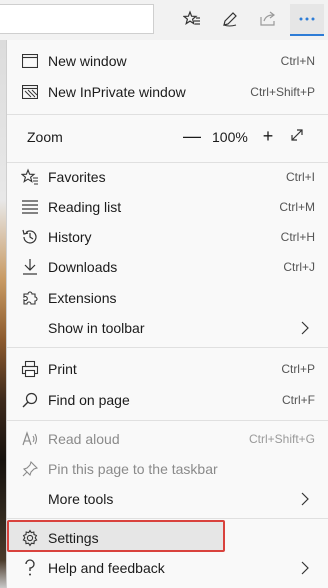  What do you see at coordinates (81, 499) in the screenshot?
I see `menu-item-label: More tools` at bounding box center [81, 499].